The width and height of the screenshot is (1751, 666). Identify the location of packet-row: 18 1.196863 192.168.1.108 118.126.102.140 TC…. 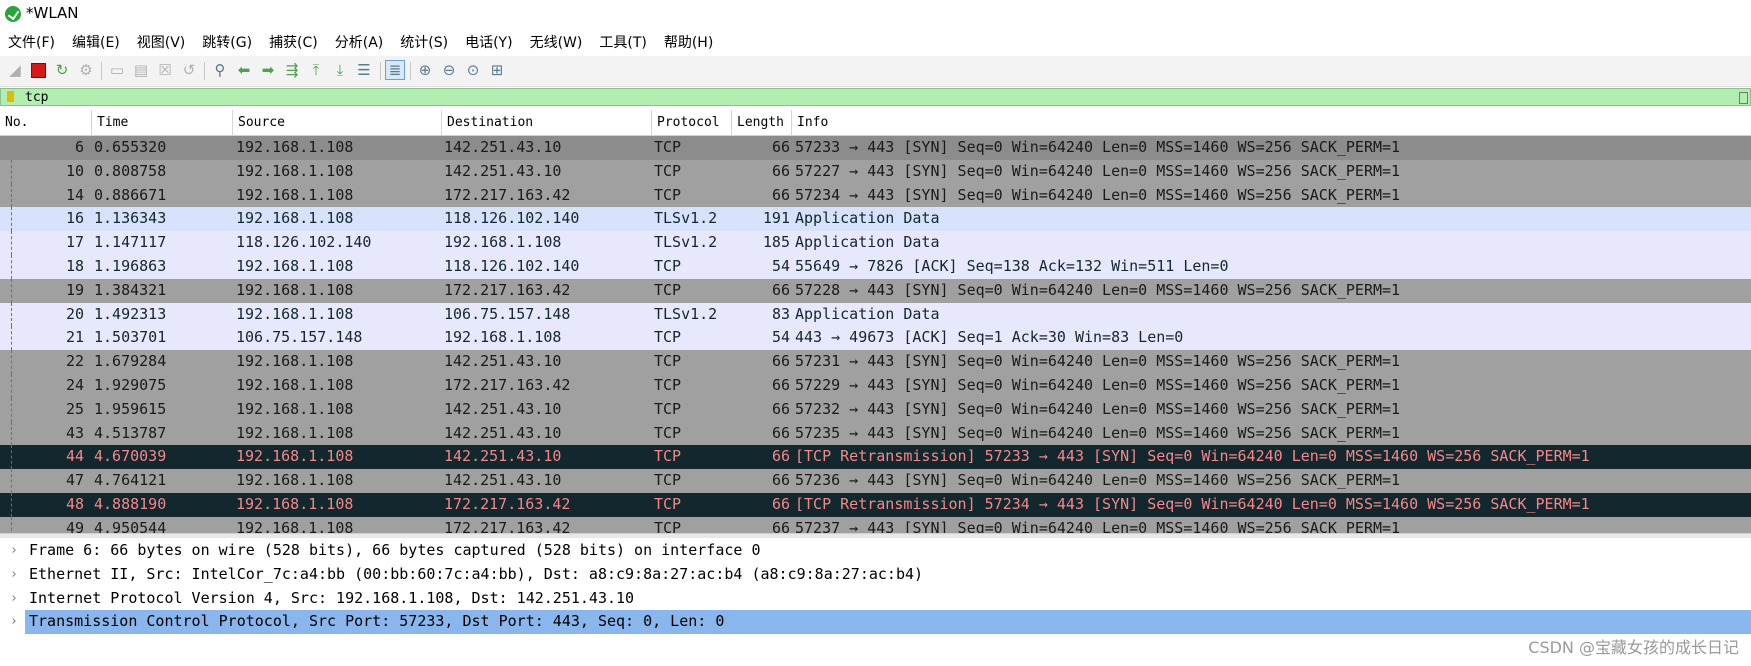
(875, 266).